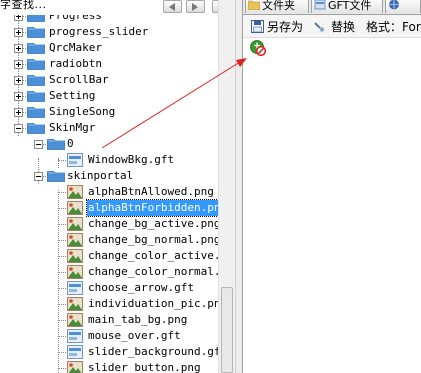 The image size is (421, 373). I want to click on tab-label: GFT文件, so click(350, 6).